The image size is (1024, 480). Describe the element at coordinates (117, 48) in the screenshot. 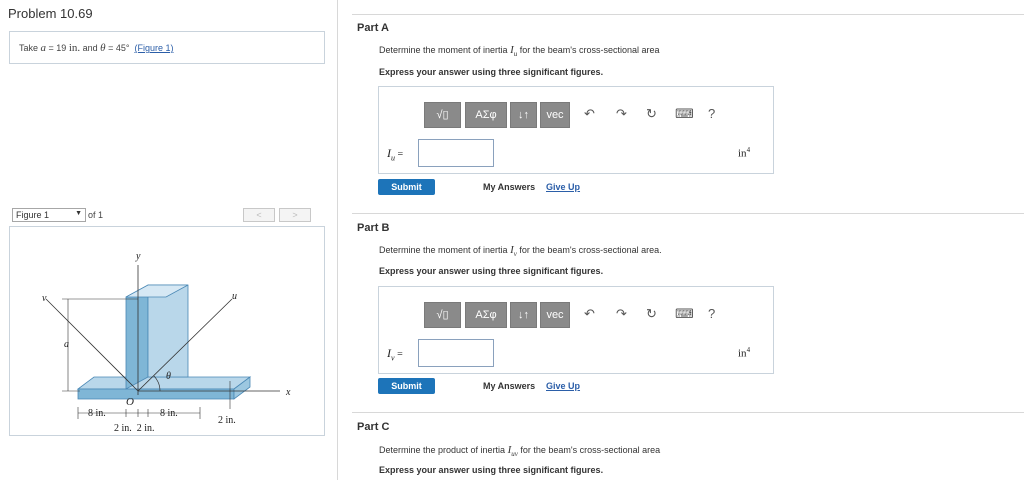

I see `theta-value: = 45°` at that location.